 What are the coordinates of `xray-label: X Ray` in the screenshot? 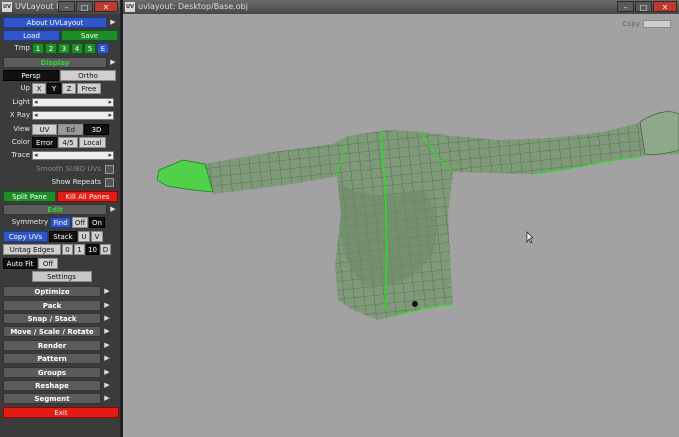 It's located at (19, 115).